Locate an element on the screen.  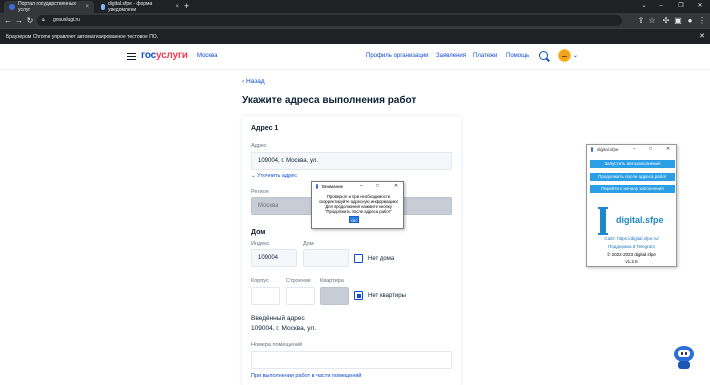
dialog-maximize-icon: □ is located at coordinates (377, 186).